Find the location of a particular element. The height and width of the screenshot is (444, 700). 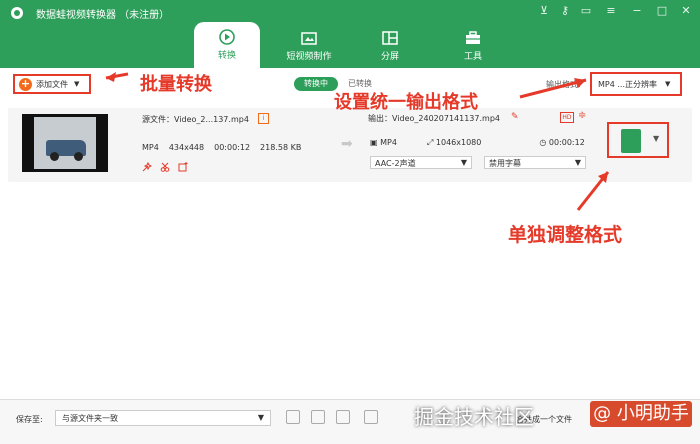

annotation-batch: 批量转换 is located at coordinates (176, 84).